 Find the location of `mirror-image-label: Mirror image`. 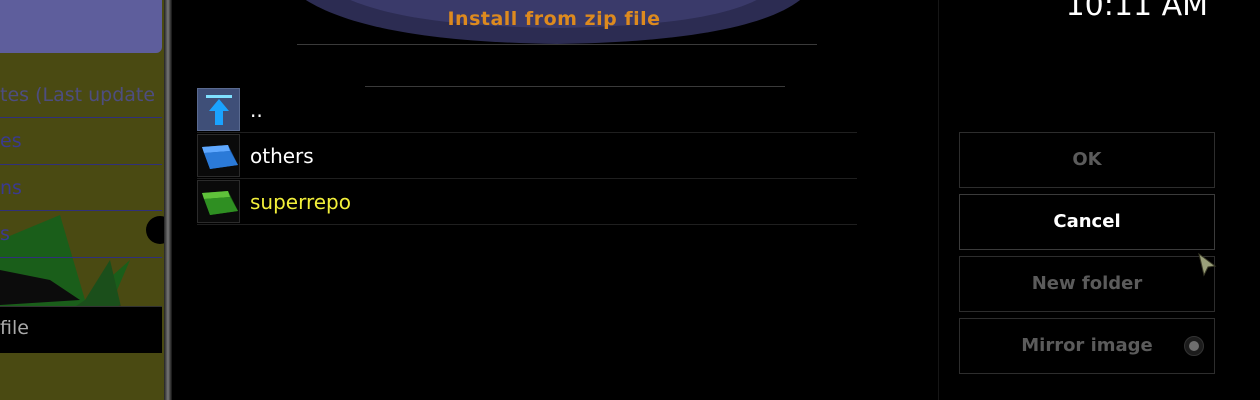

mirror-image-label: Mirror image is located at coordinates (1087, 345).